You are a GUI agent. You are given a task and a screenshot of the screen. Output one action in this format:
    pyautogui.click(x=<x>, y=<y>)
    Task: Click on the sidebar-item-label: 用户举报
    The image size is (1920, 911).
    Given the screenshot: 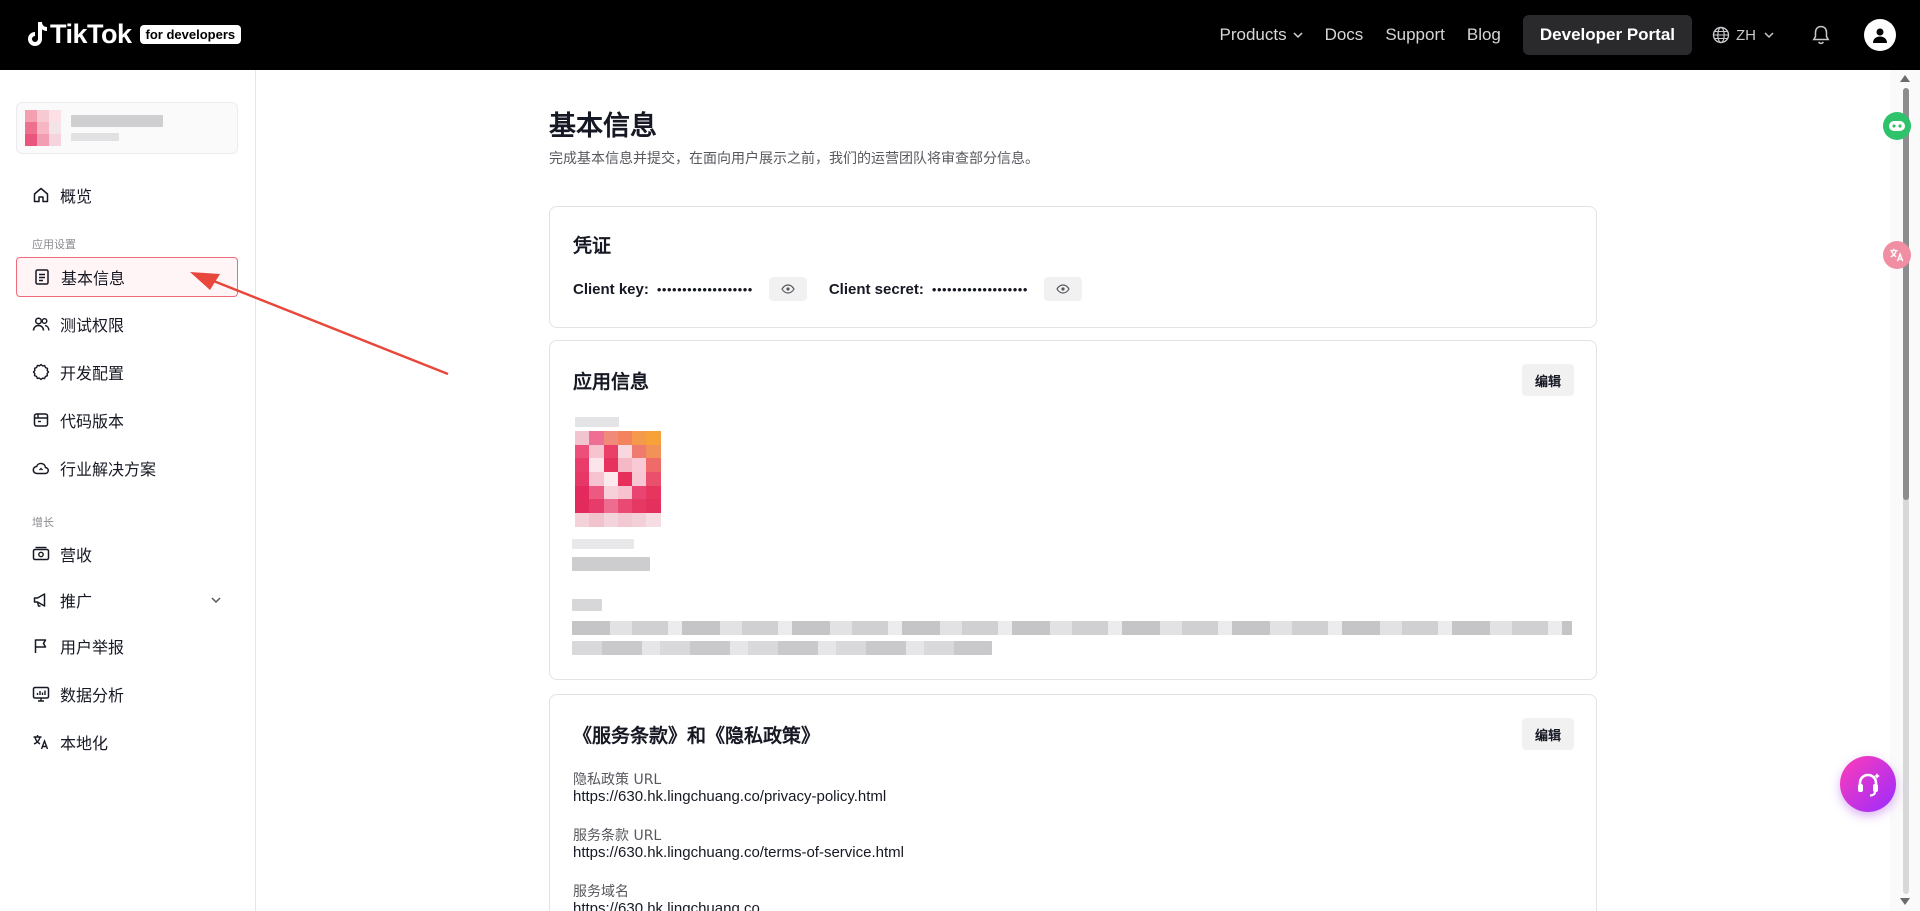 What is the action you would take?
    pyautogui.click(x=92, y=647)
    